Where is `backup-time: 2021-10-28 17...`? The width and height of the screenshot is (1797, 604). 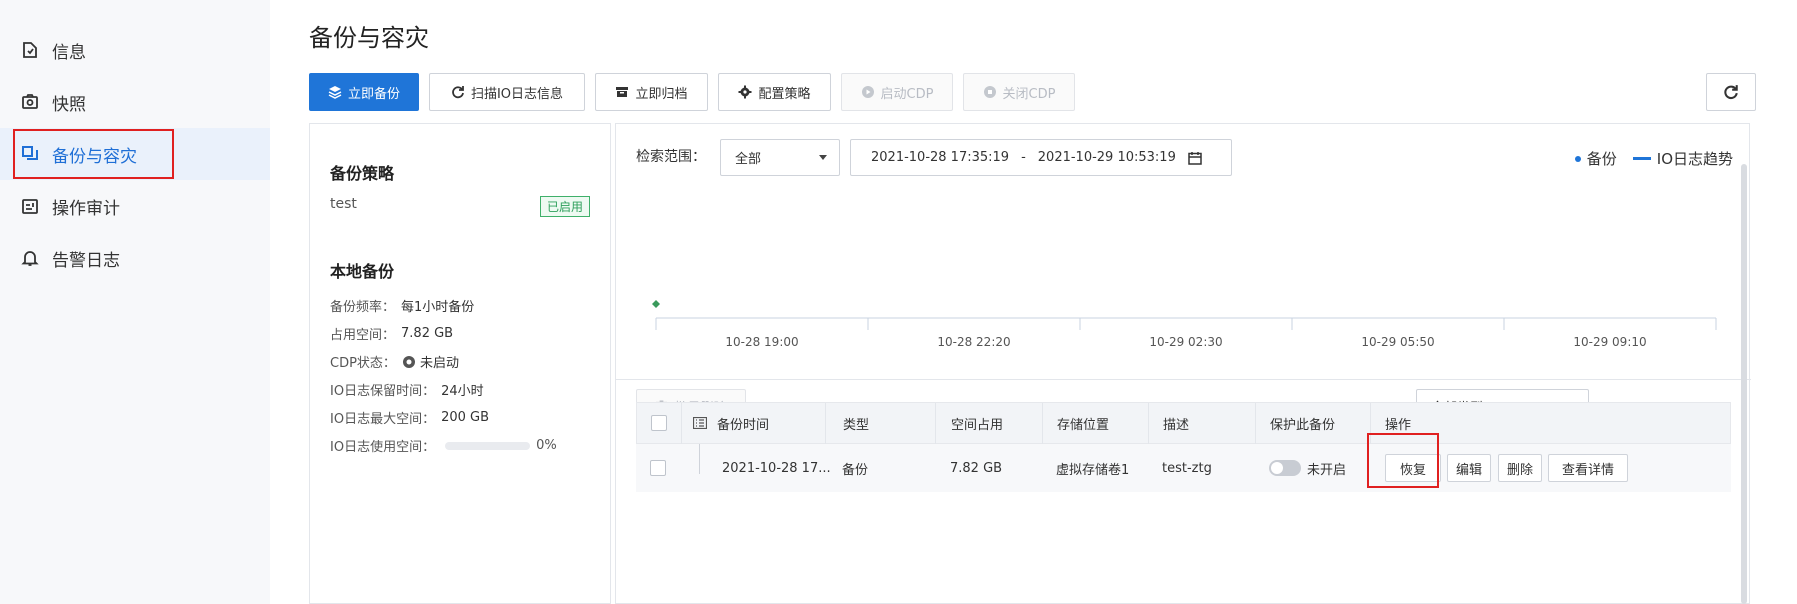 backup-time: 2021-10-28 17... is located at coordinates (776, 468).